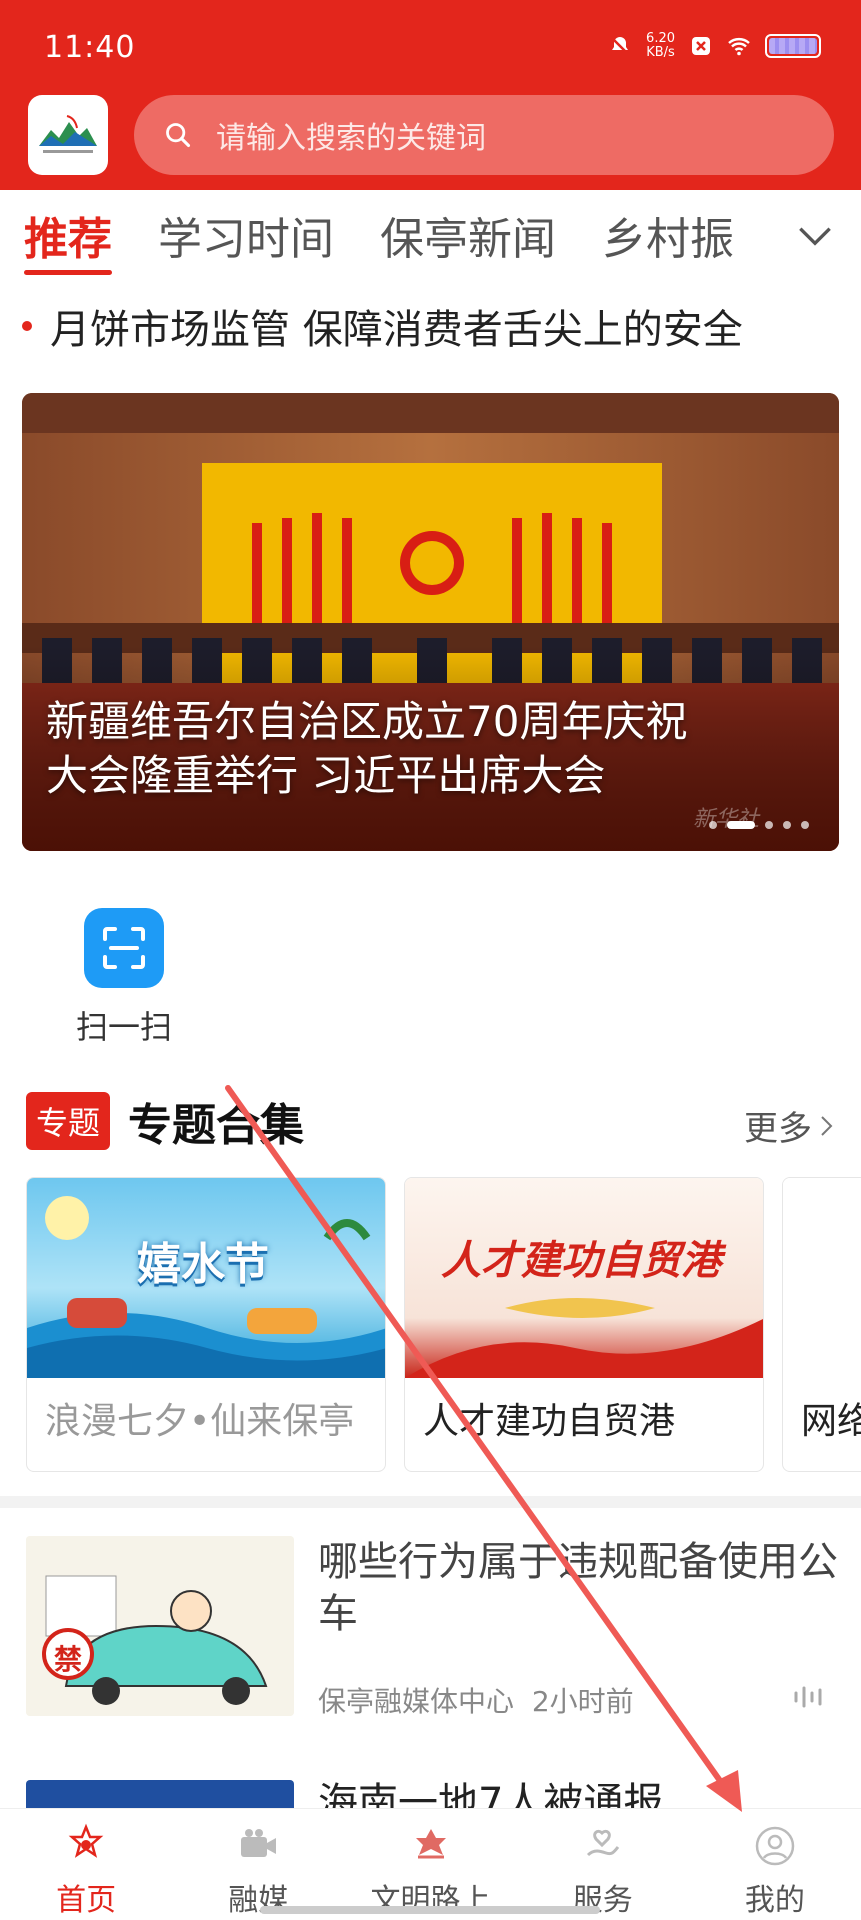 The width and height of the screenshot is (861, 1920). I want to click on bottom-nav: 首页 融媒 文明路上 服务 我的, so click(430, 1864).